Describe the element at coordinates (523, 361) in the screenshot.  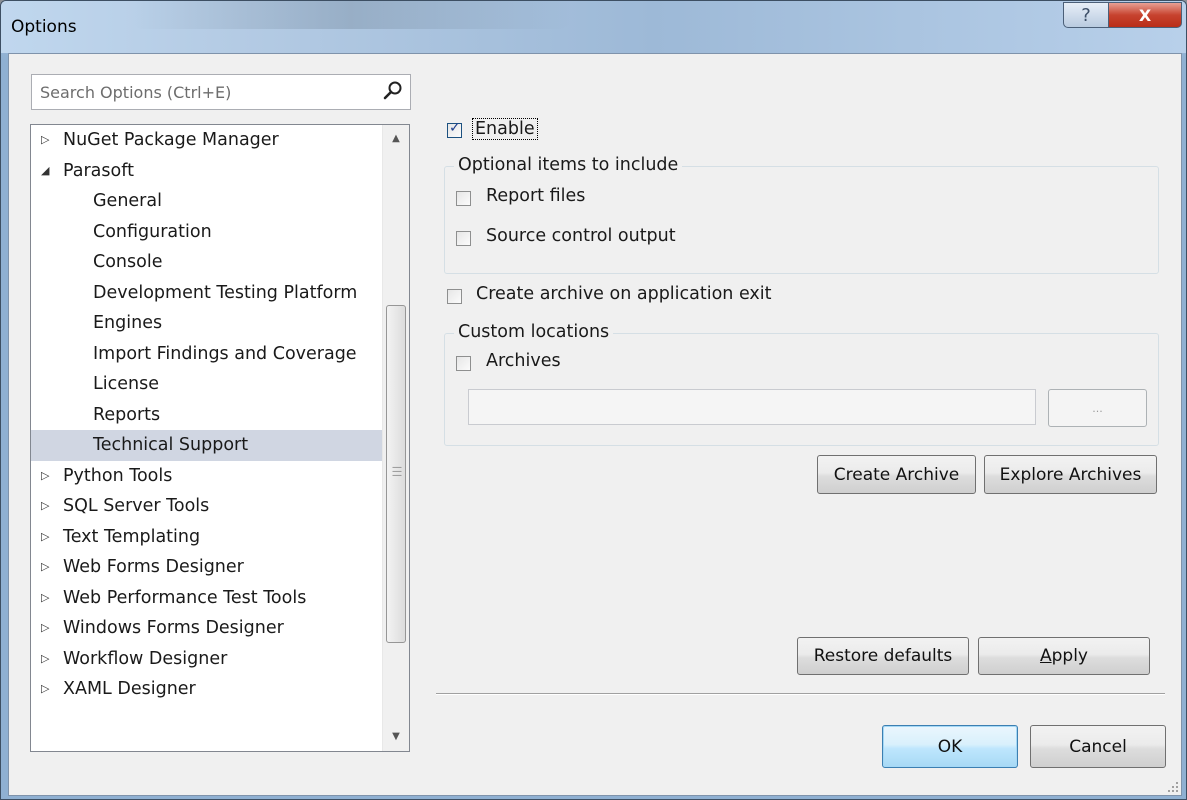
I see `archives-label: Archives` at that location.